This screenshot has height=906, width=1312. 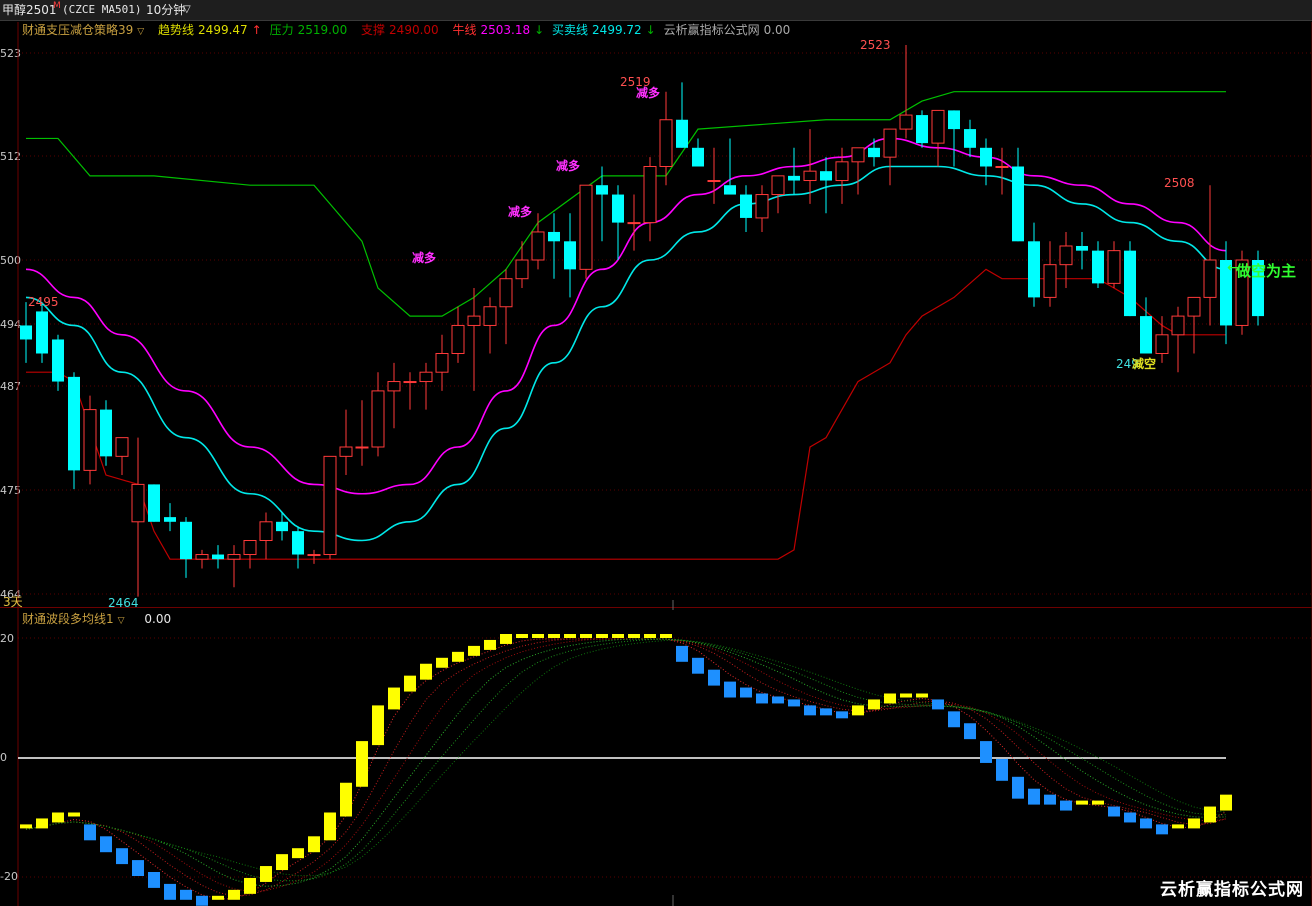 What do you see at coordinates (1233, 268) in the screenshot?
I see `arrow-left-icon: ←` at bounding box center [1233, 268].